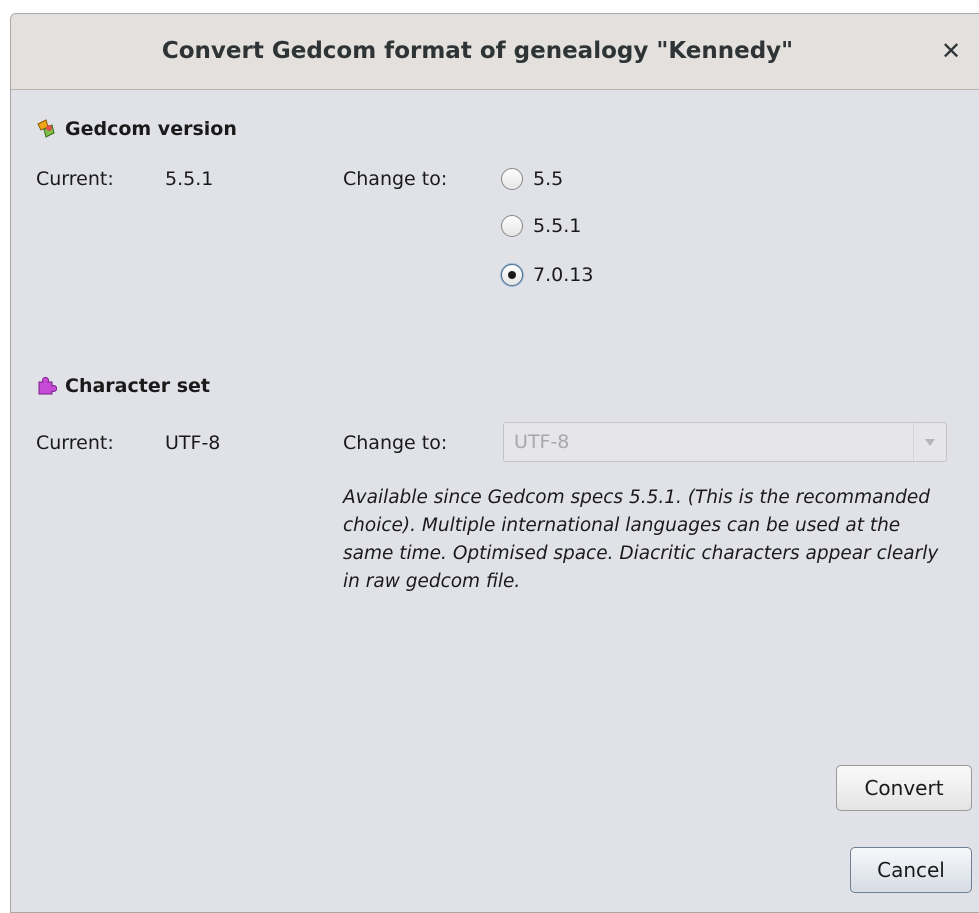 This screenshot has height=913, width=979. I want to click on charset-change-label: Change to:, so click(395, 443).